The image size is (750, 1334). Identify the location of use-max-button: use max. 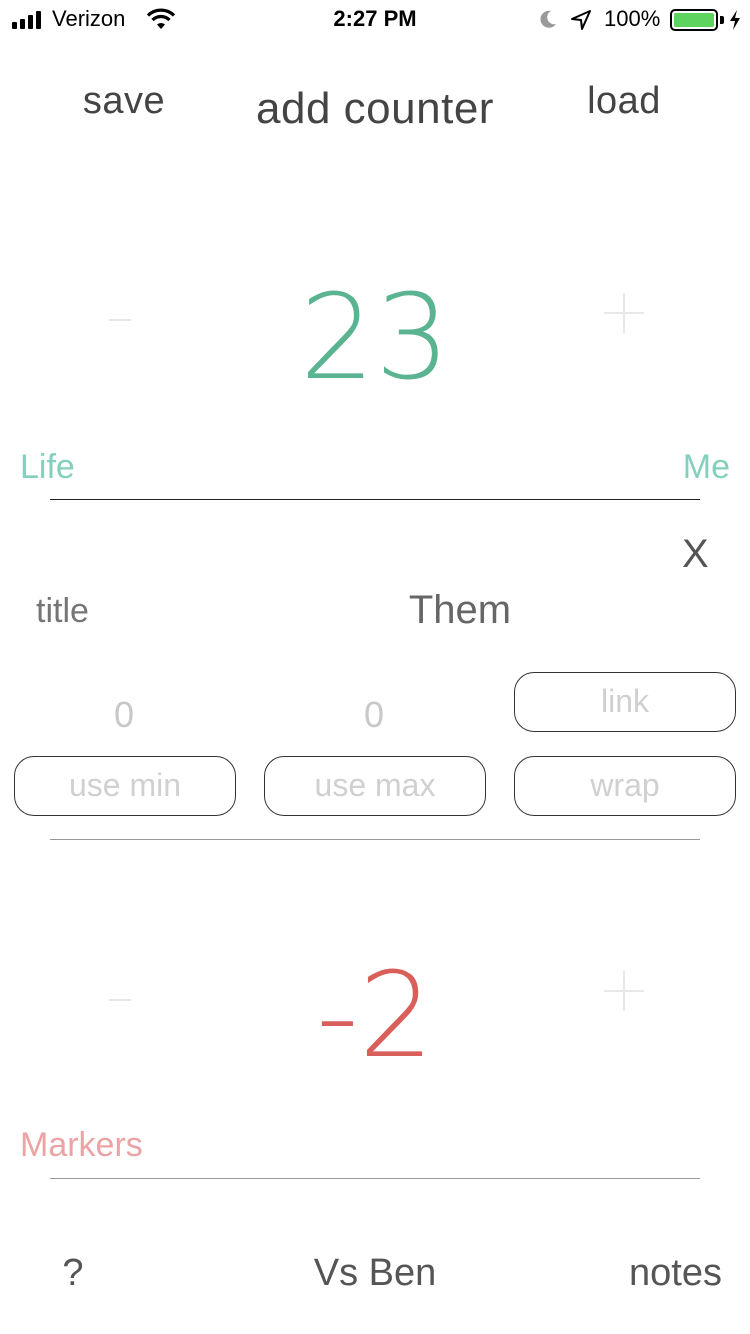
(375, 786).